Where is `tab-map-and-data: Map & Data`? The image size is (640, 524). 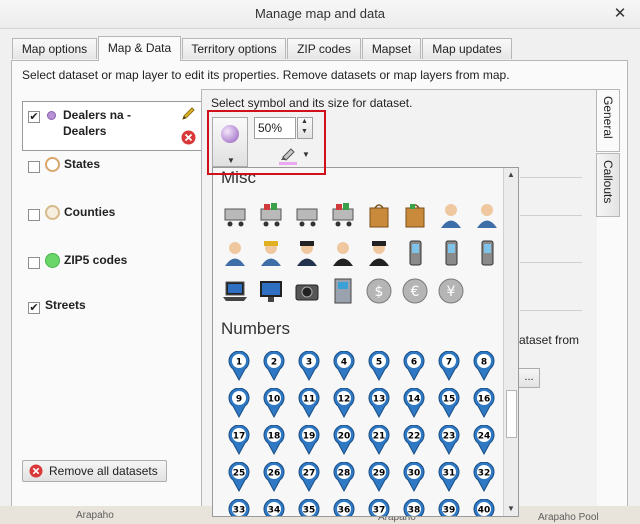 tab-map-and-data: Map & Data is located at coordinates (139, 48).